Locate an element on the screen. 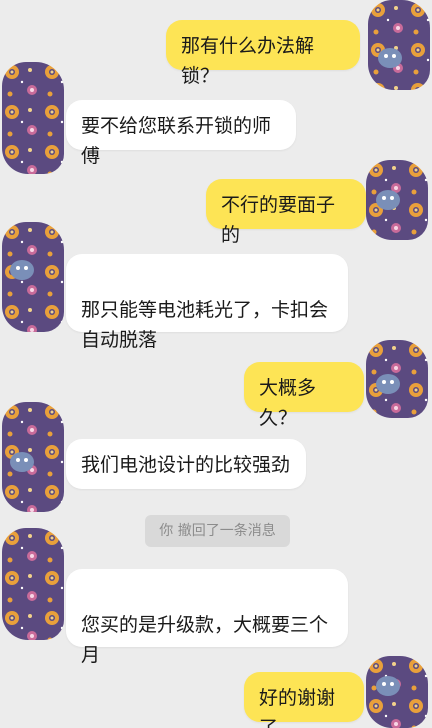  message-bubble-outgoing: 那有什么办法解锁？ is located at coordinates (263, 53).